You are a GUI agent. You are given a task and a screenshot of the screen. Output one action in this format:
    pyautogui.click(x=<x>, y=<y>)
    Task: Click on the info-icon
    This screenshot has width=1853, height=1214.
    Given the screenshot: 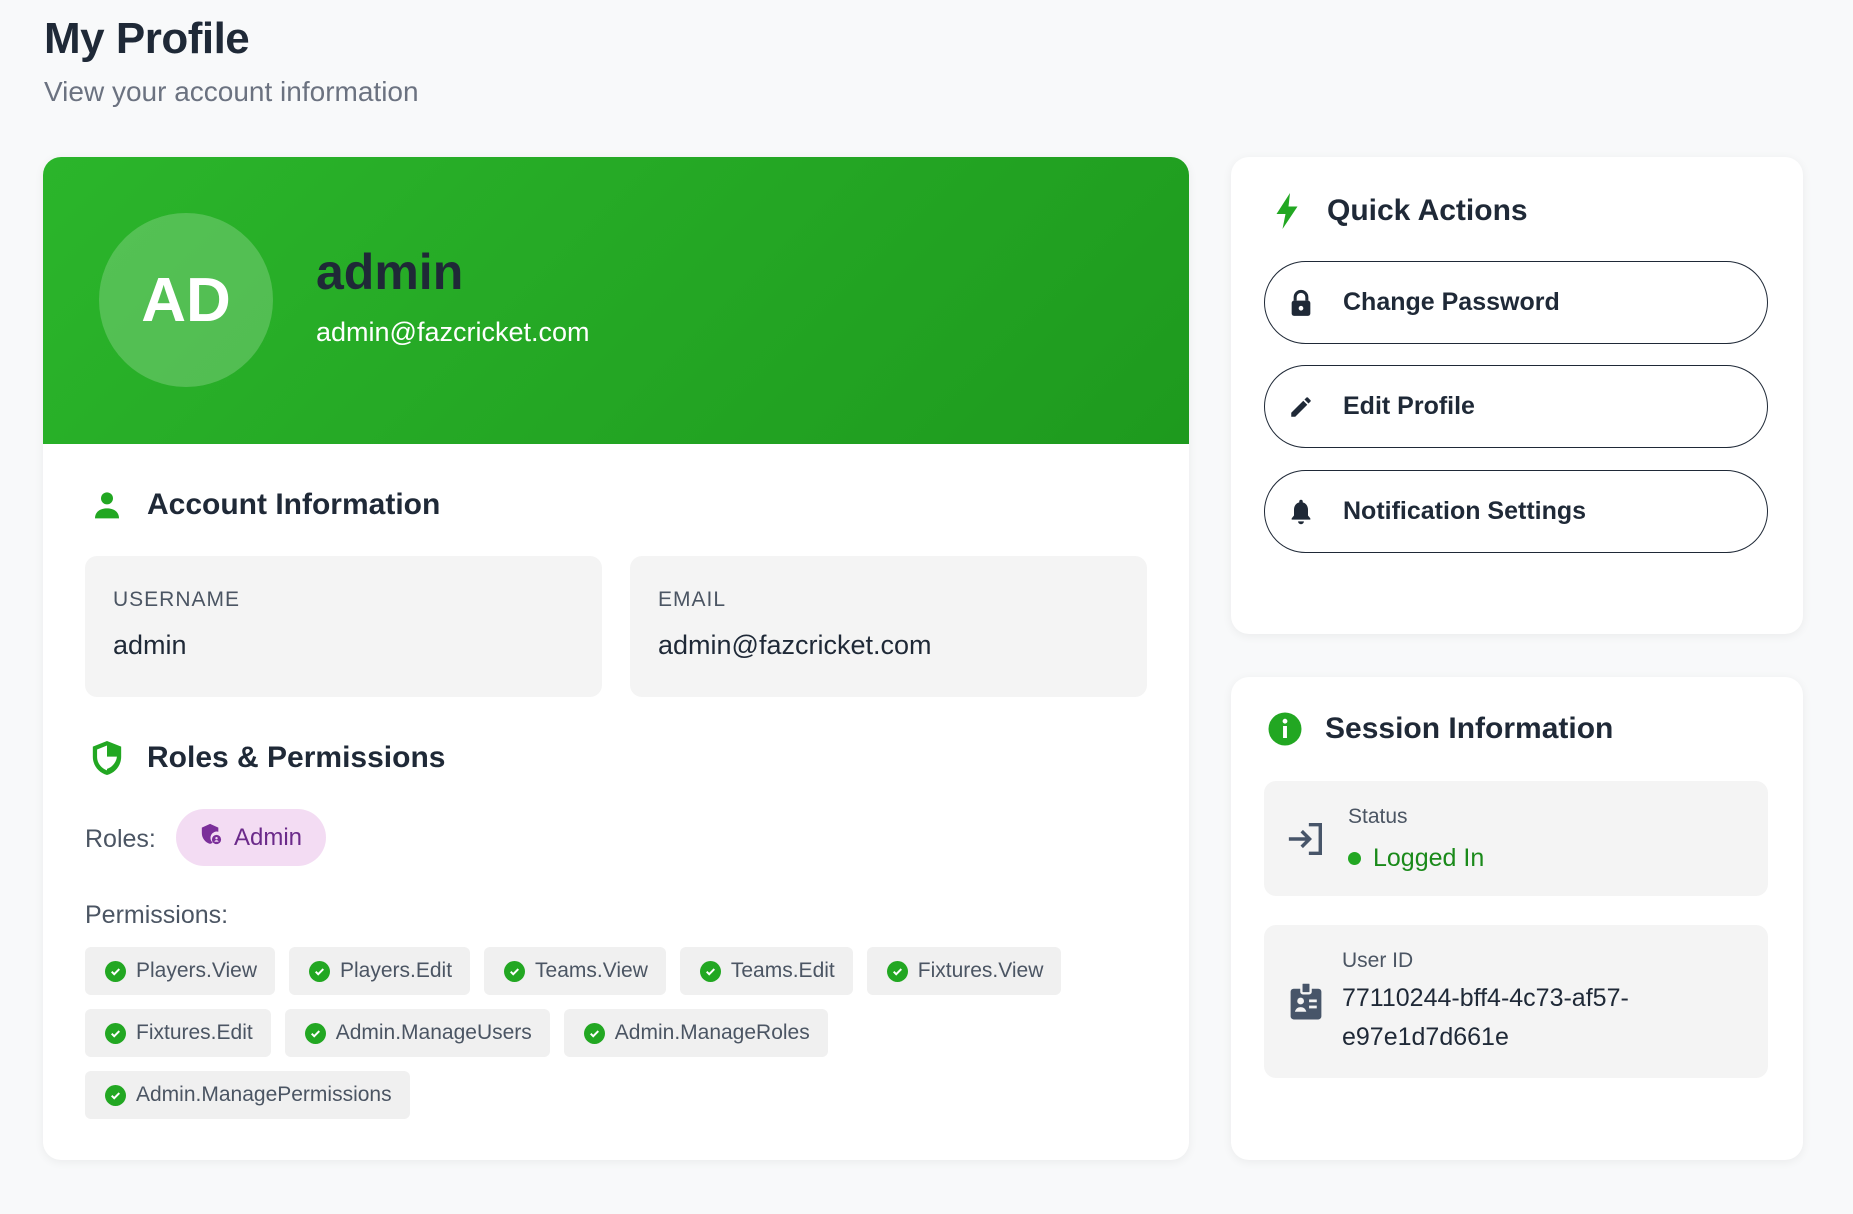 What is the action you would take?
    pyautogui.click(x=1285, y=729)
    